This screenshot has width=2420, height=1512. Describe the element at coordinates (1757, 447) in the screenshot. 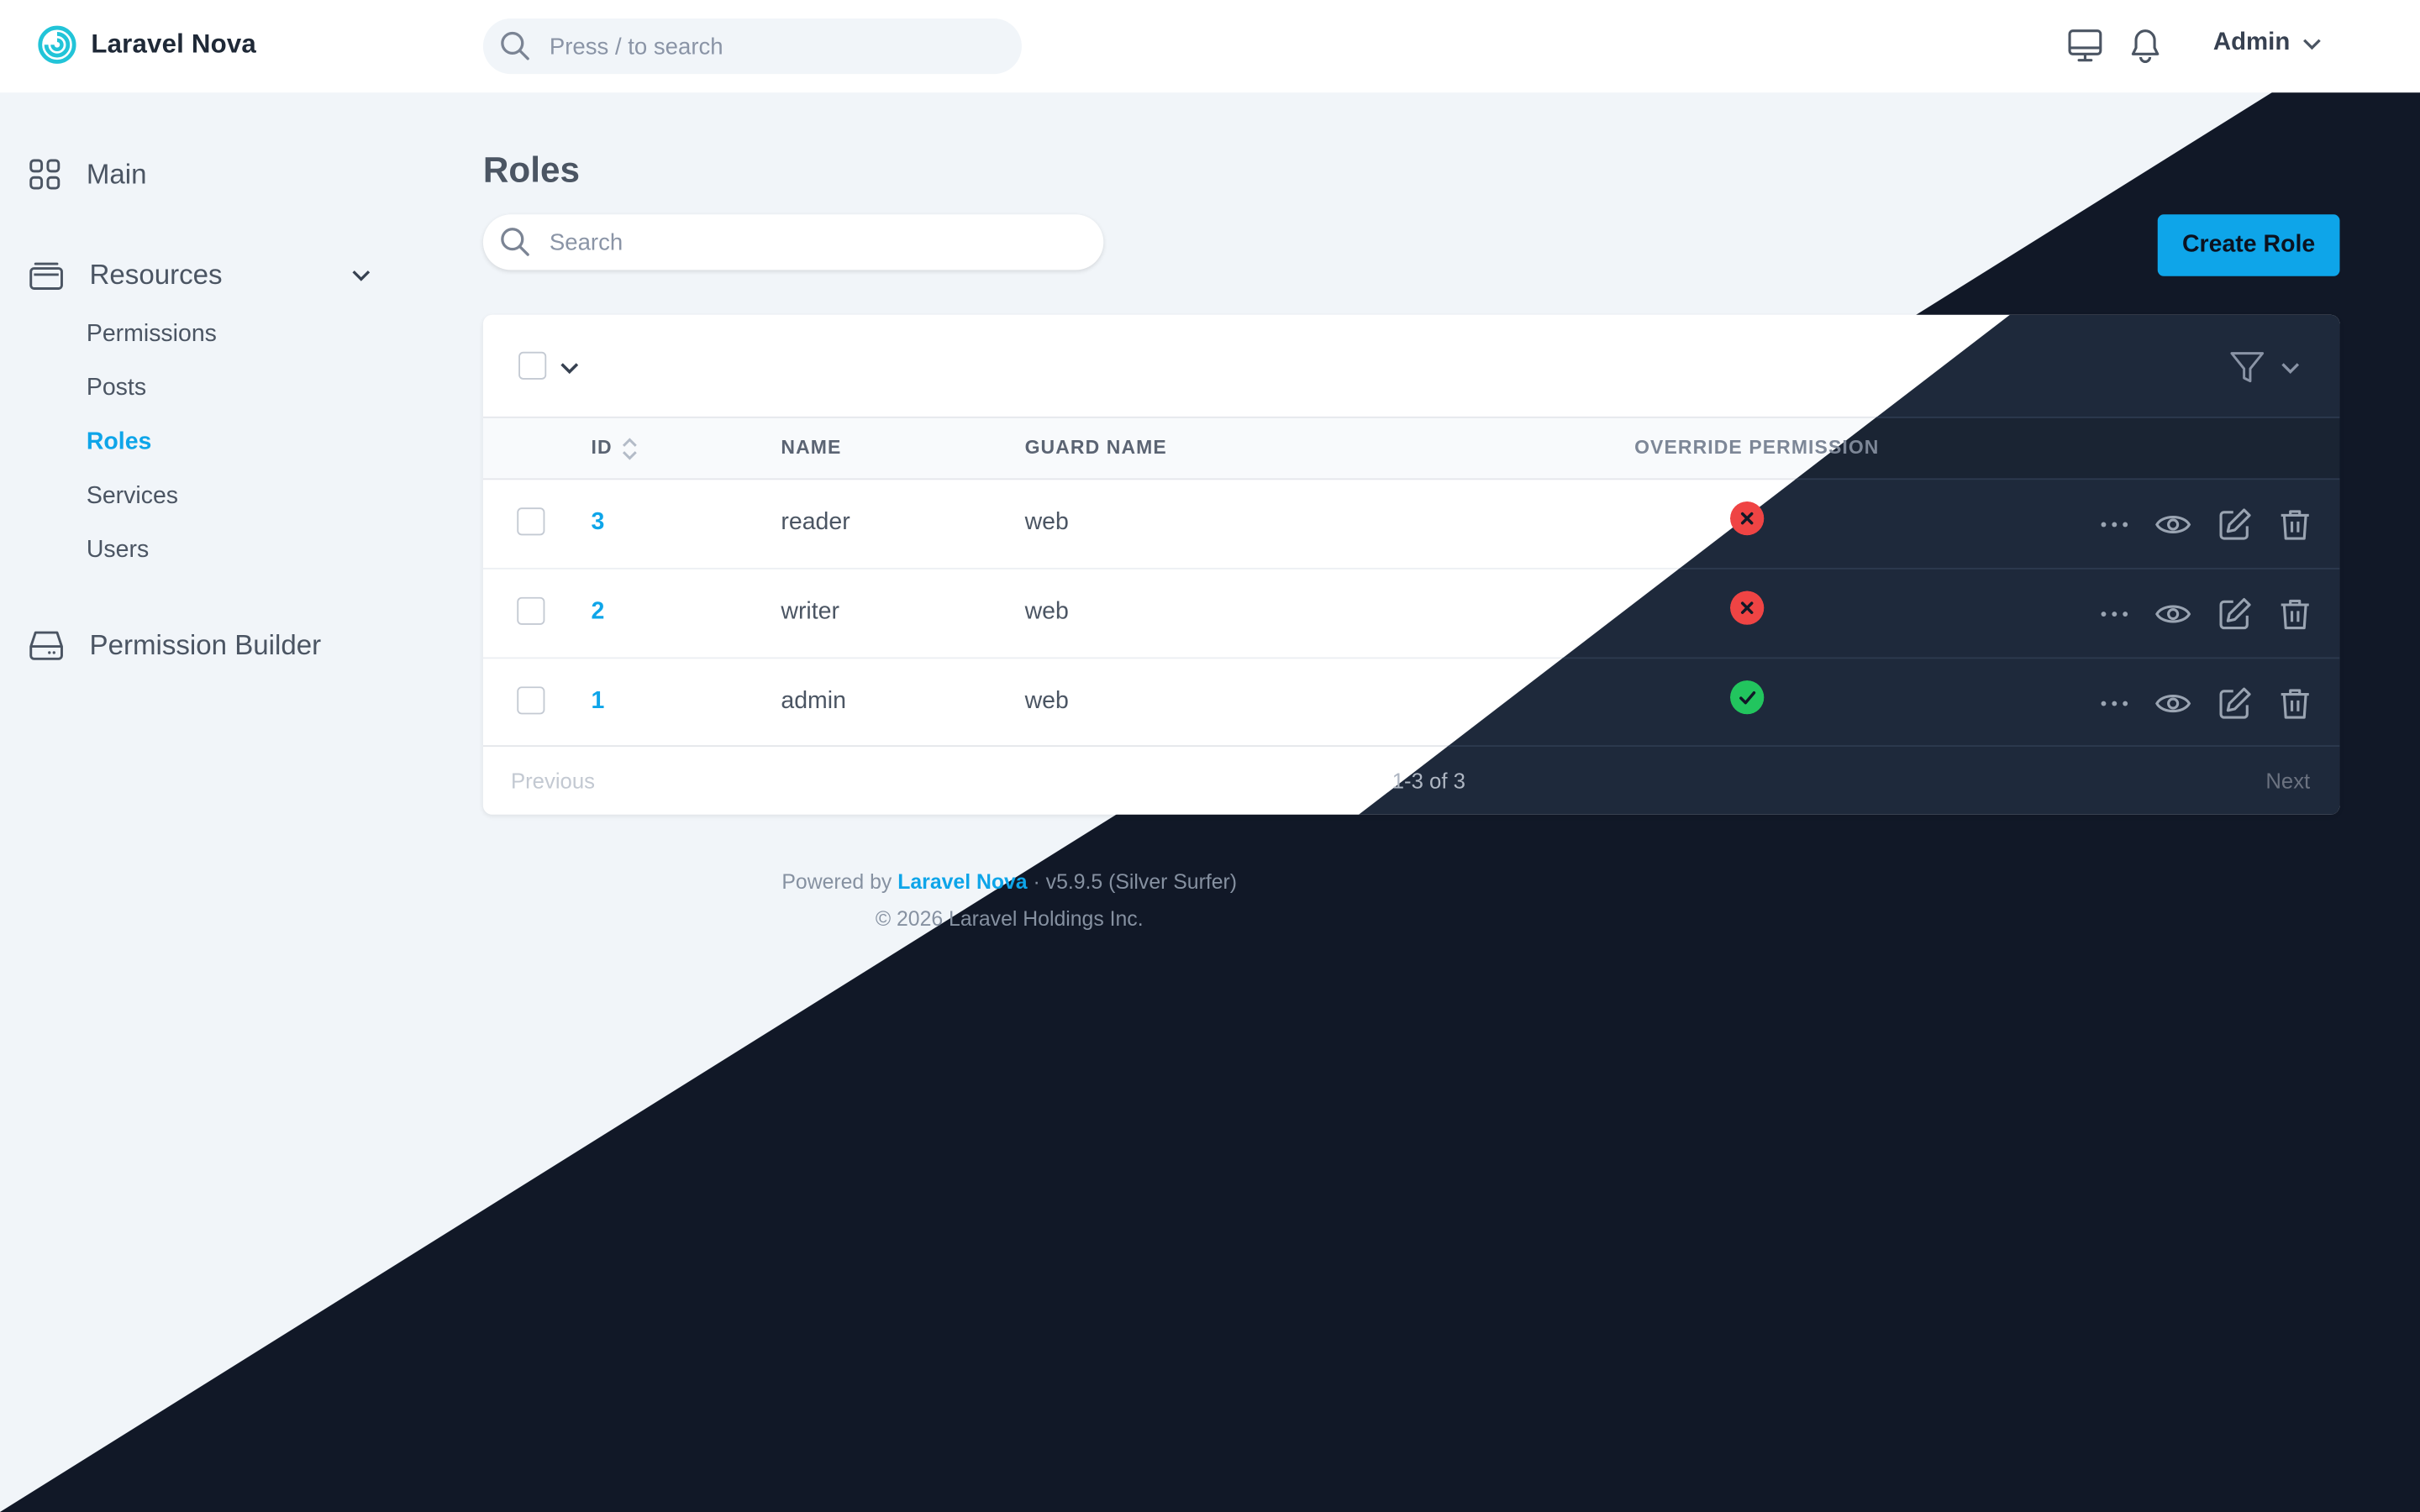

I see `column-header-override-permission: OVERRIDE PERMISSION` at that location.